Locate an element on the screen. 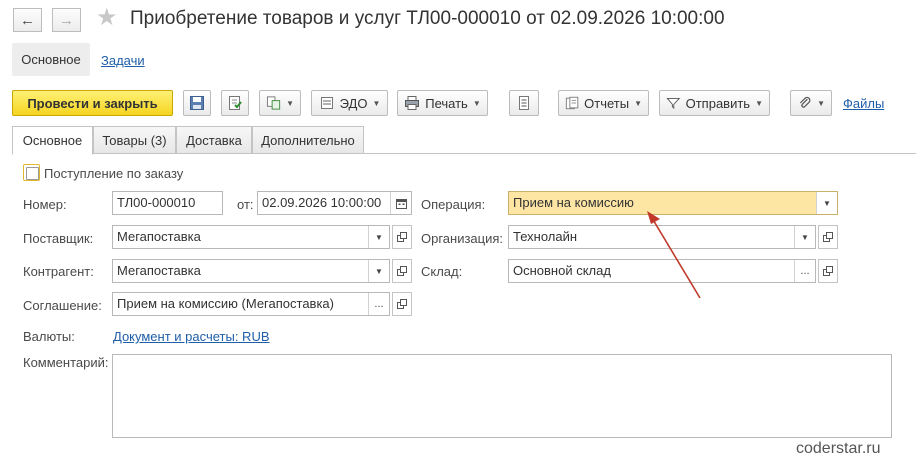 This screenshot has width=916, height=472. tab-delivery: Доставка is located at coordinates (214, 140).